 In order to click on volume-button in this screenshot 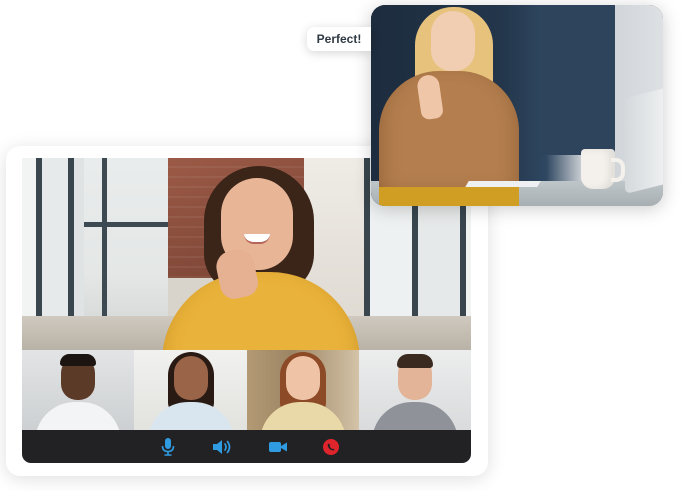, I will do `click(222, 447)`.